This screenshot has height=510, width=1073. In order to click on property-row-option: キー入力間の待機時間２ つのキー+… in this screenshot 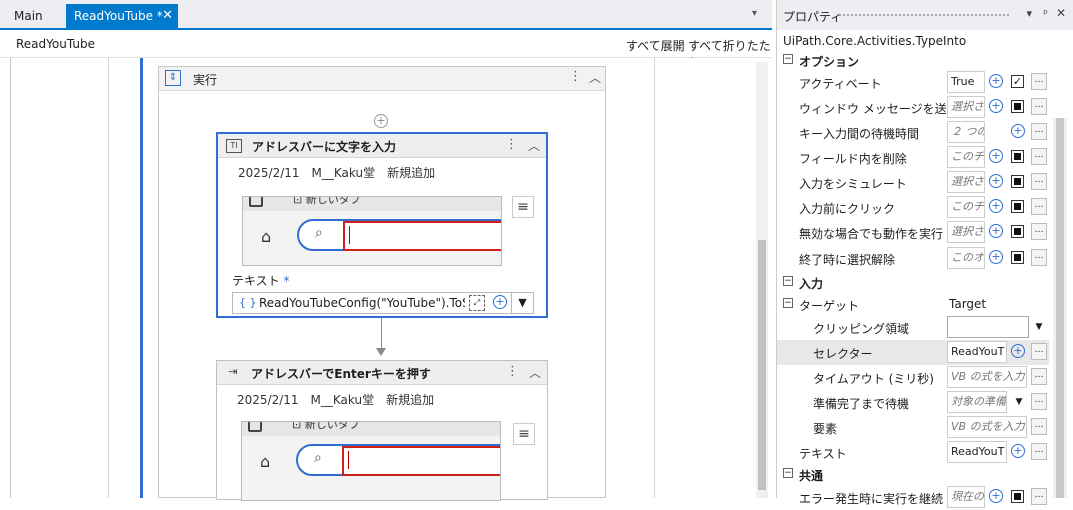, I will do `click(913, 132)`.